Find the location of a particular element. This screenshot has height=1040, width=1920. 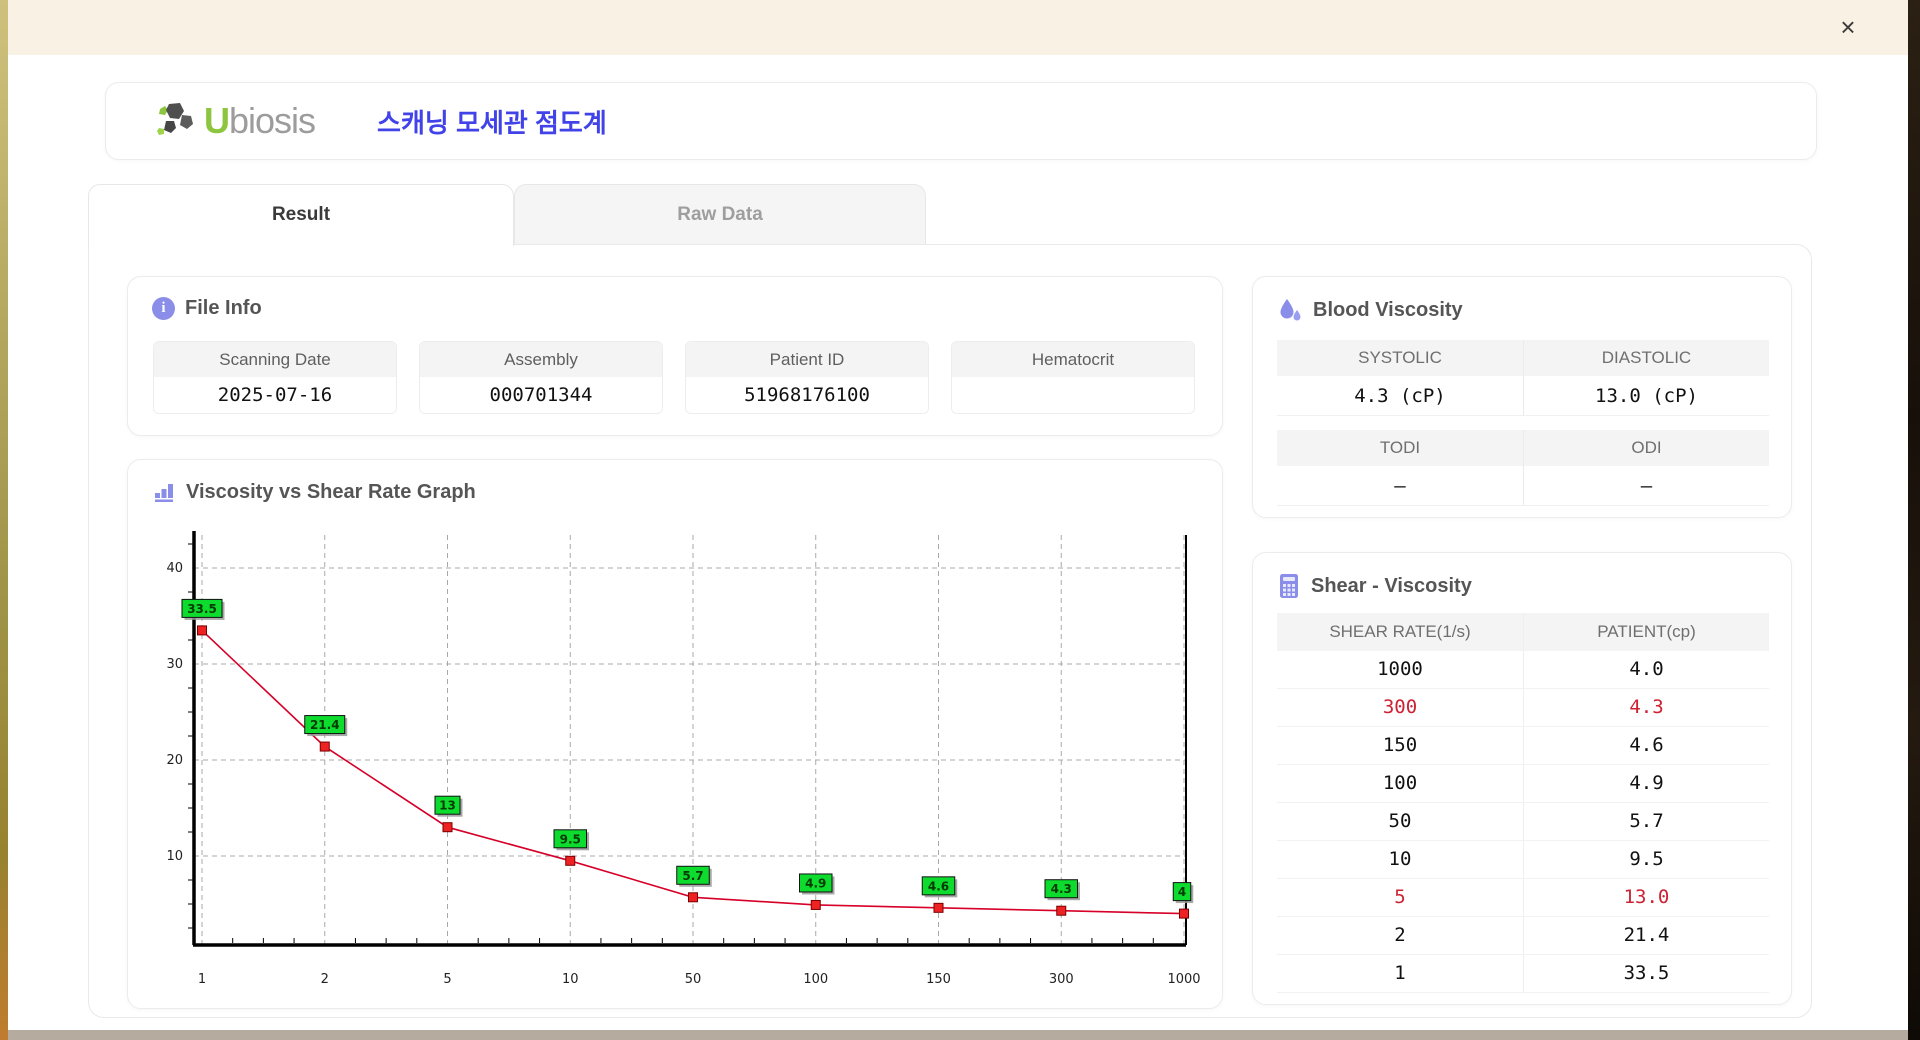

close-icon: × is located at coordinates (1848, 27).